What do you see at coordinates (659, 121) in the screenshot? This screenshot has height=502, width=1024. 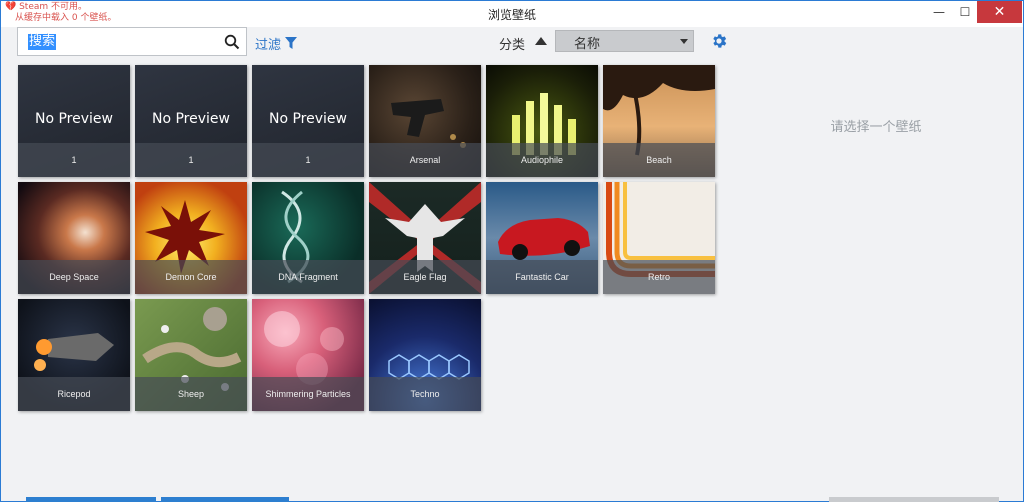 I see `wallpaper-tile: Beach` at bounding box center [659, 121].